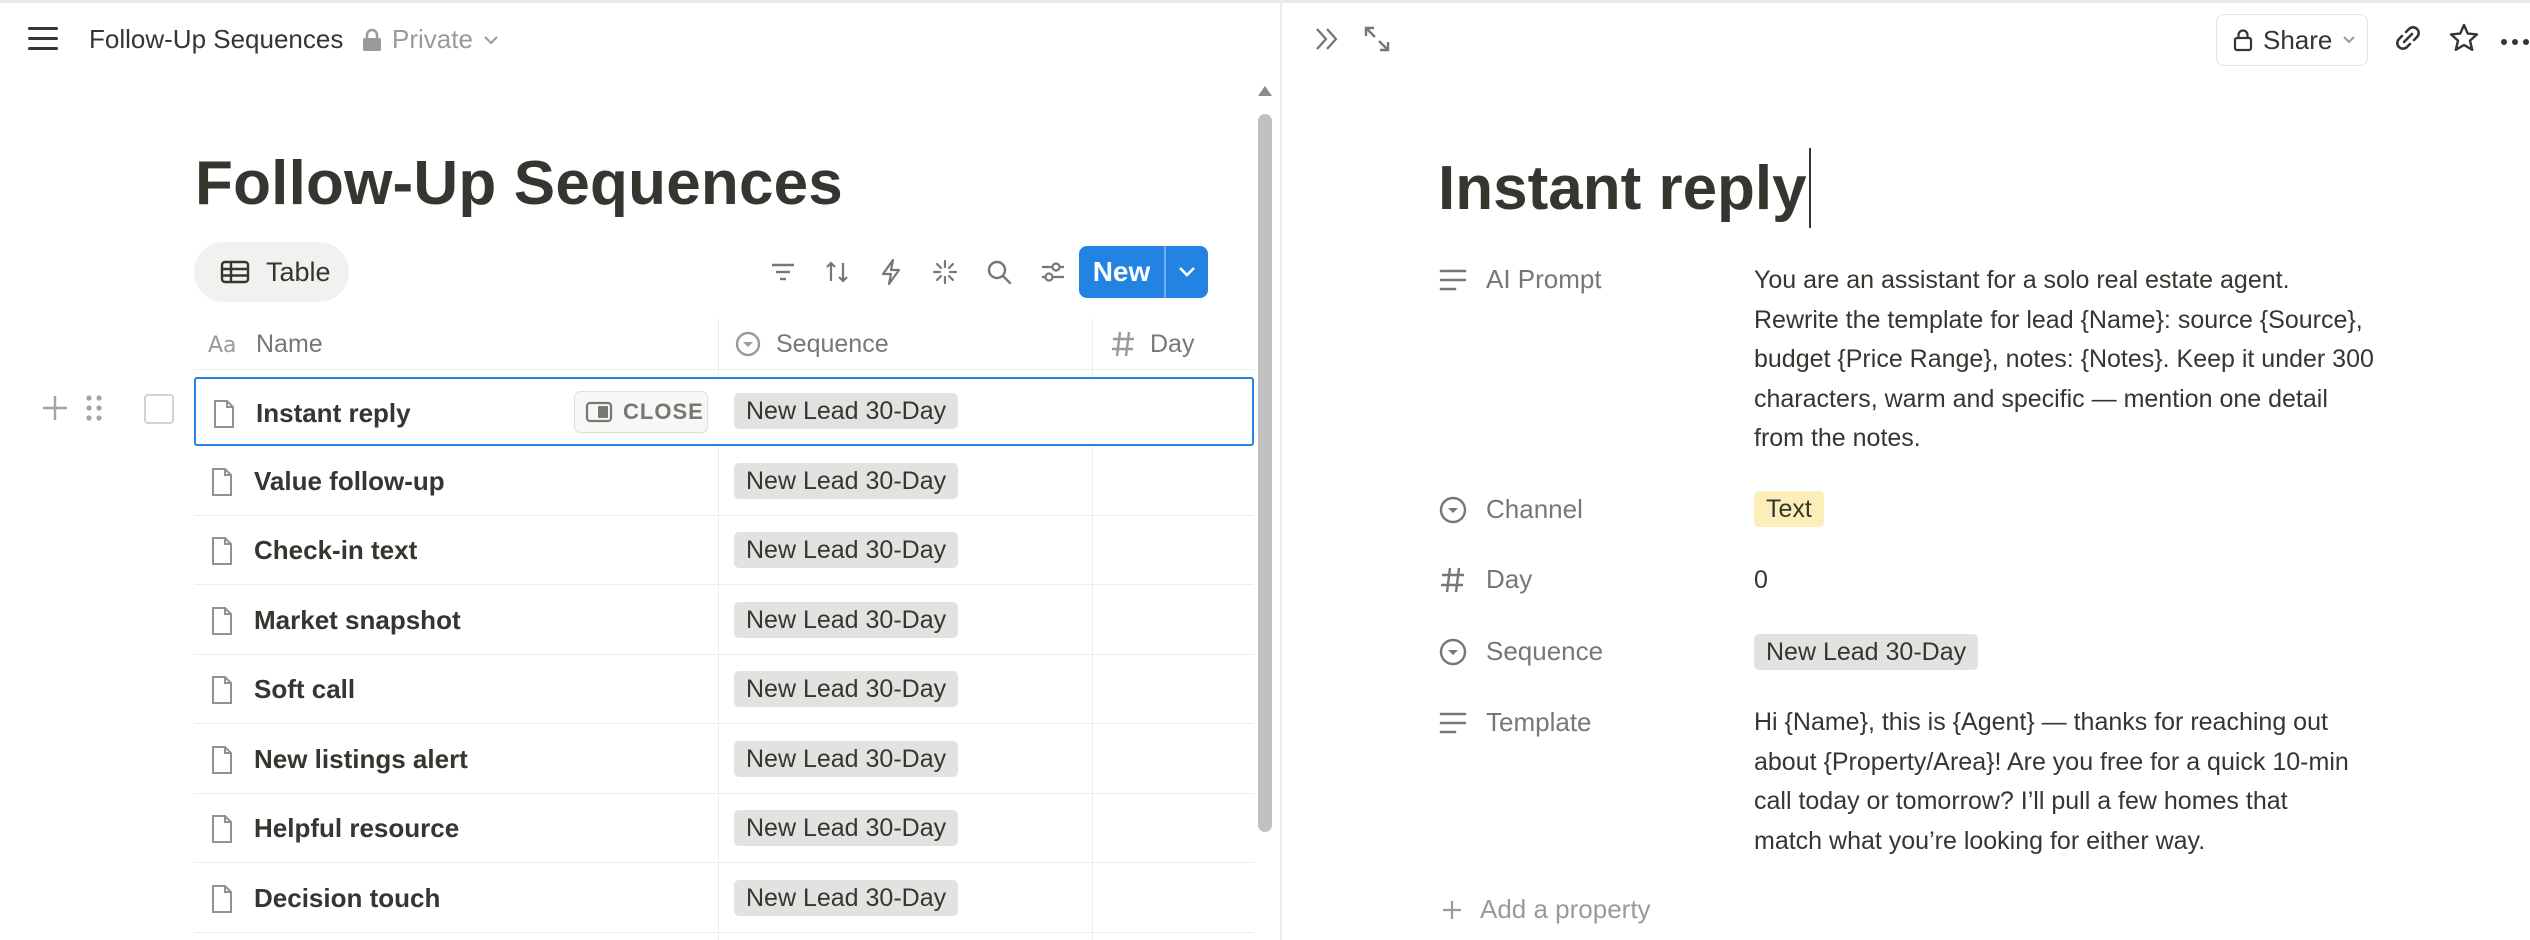 This screenshot has width=2530, height=940. What do you see at coordinates (1545, 909) in the screenshot?
I see `add-property-button: Add a property` at bounding box center [1545, 909].